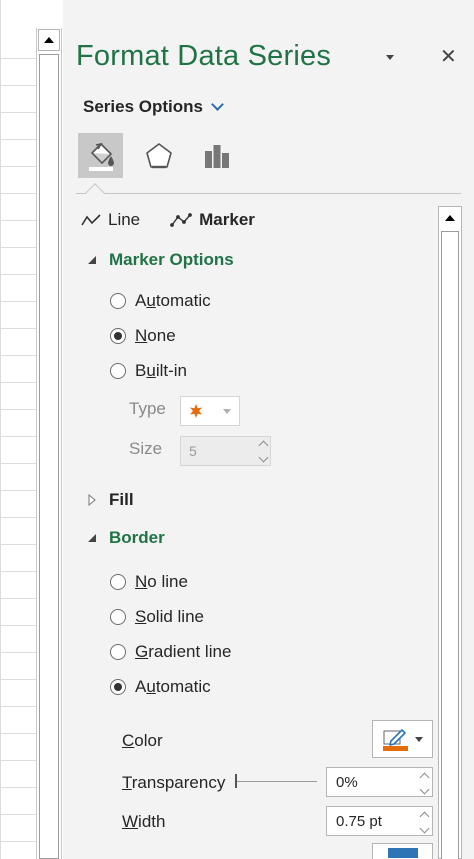 The image size is (474, 859). I want to click on paint-bucket-icon, so click(101, 156).